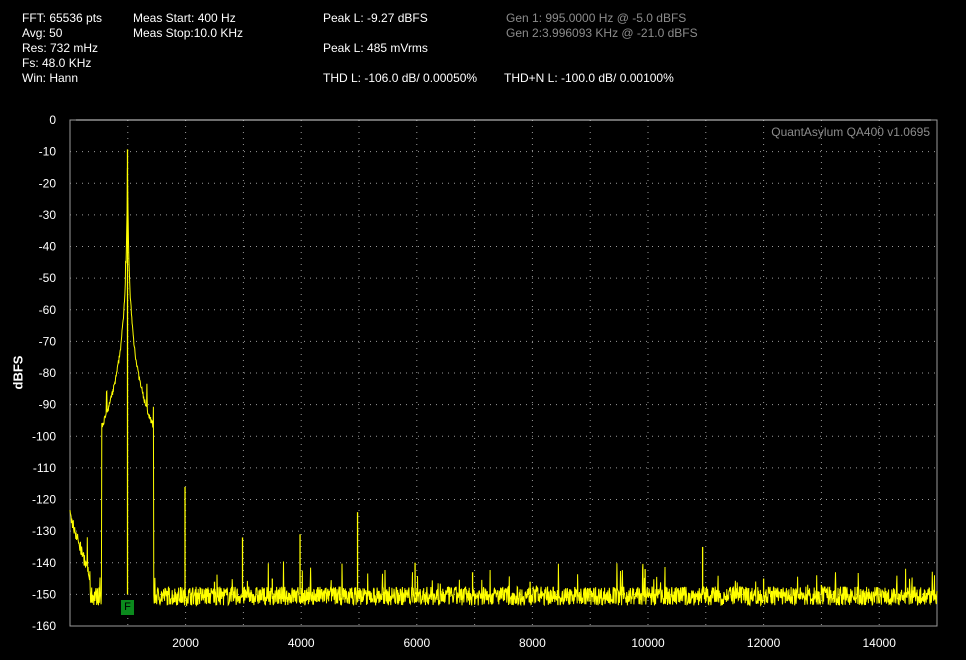  Describe the element at coordinates (44, 594) in the screenshot. I see `y-tick-label: -150` at that location.